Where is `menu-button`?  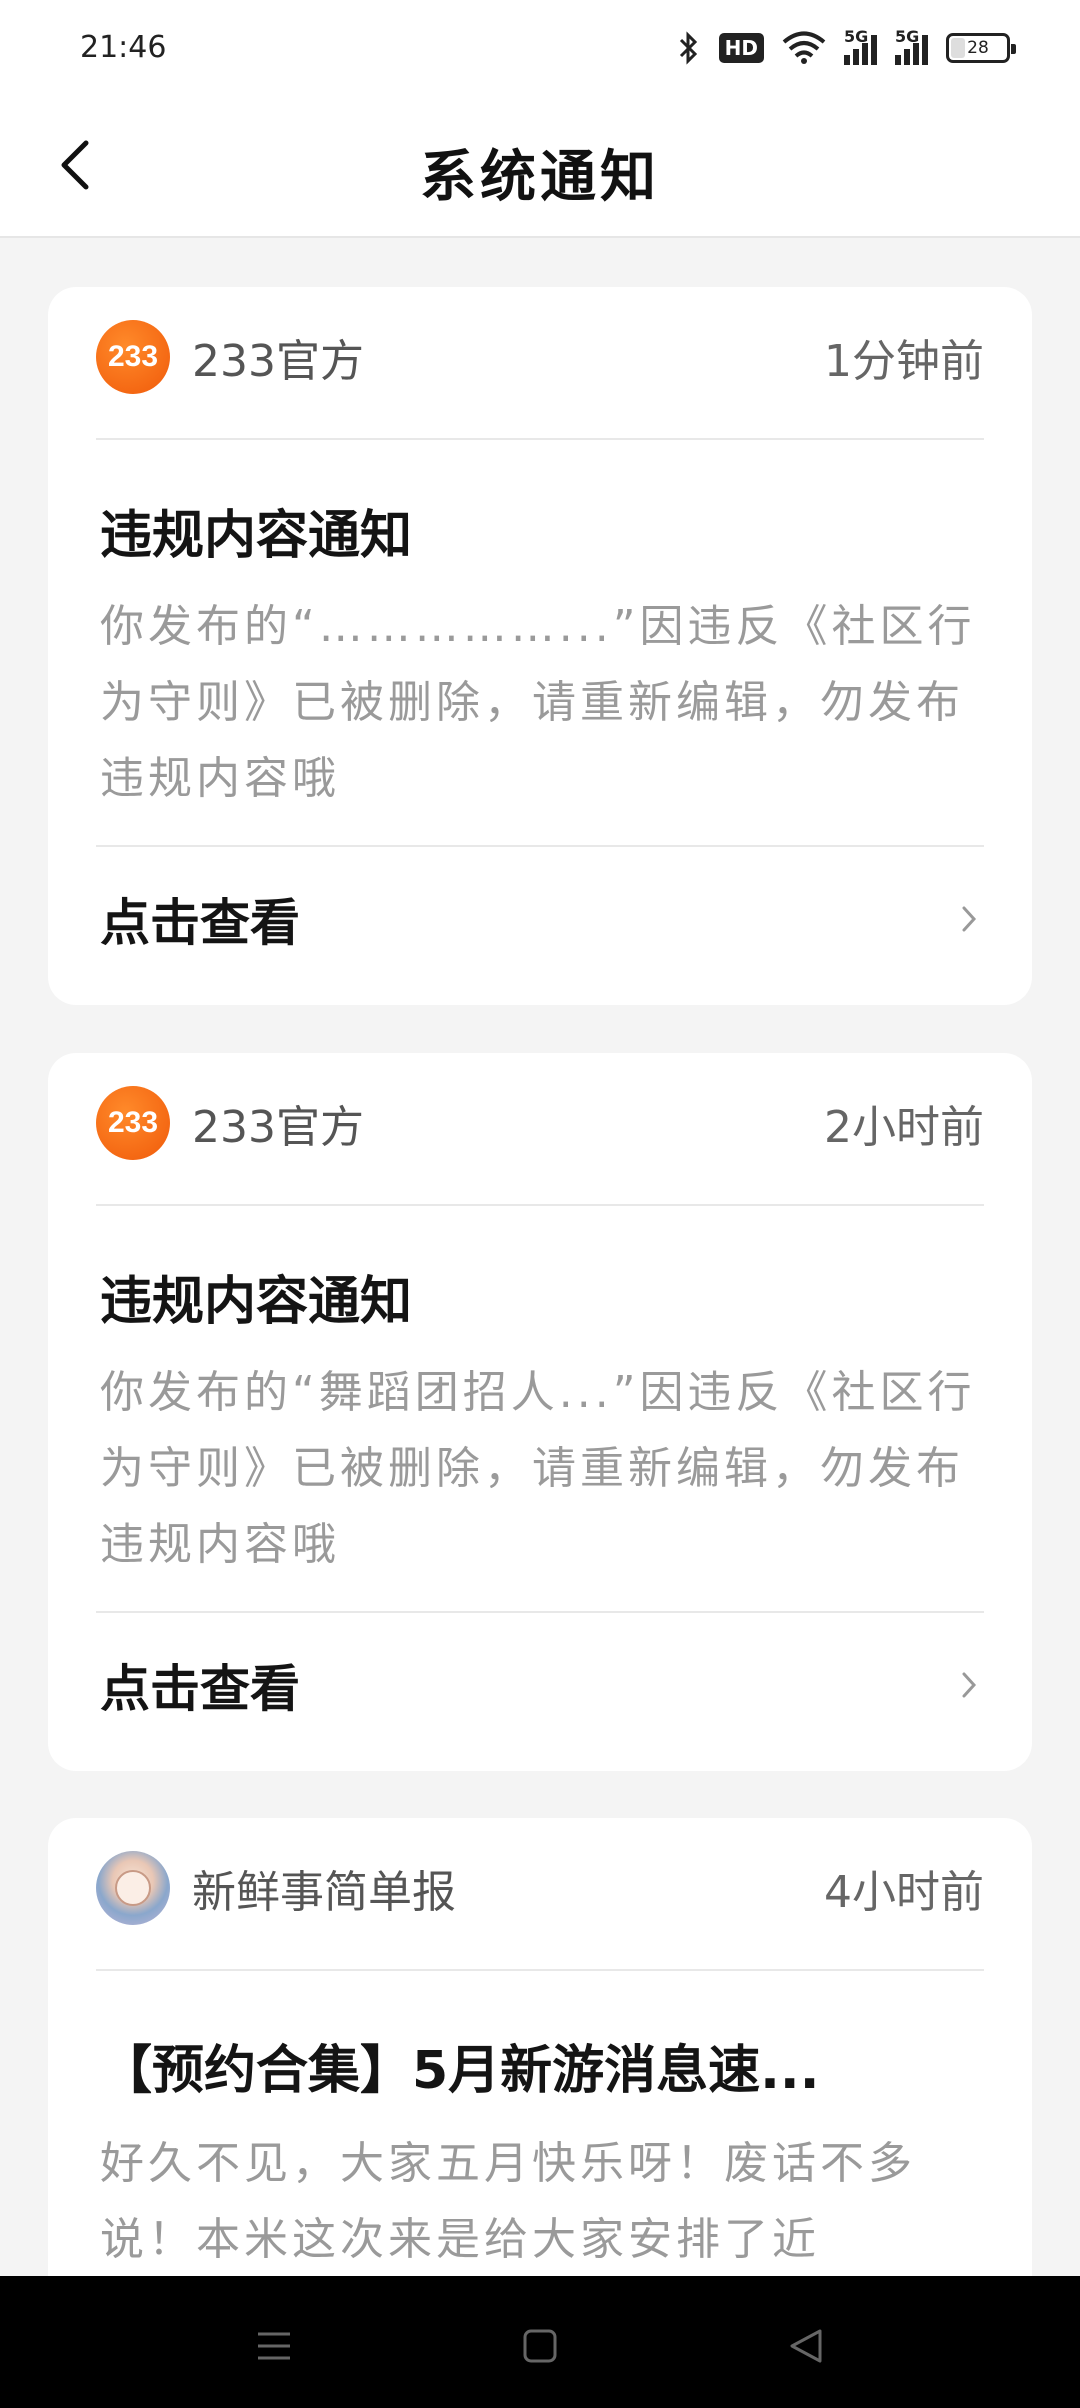 menu-button is located at coordinates (274, 2346).